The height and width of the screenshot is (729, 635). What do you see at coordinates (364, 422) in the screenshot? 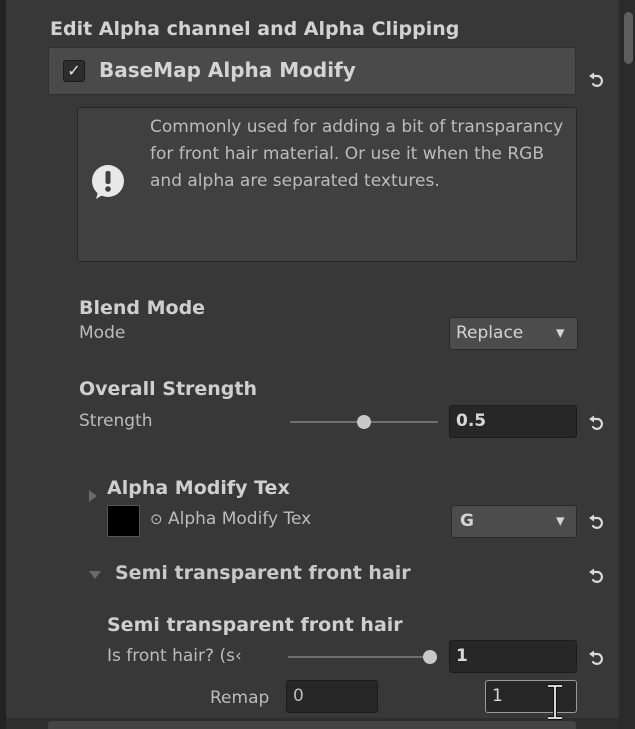
I see `strength-slider-knob` at bounding box center [364, 422].